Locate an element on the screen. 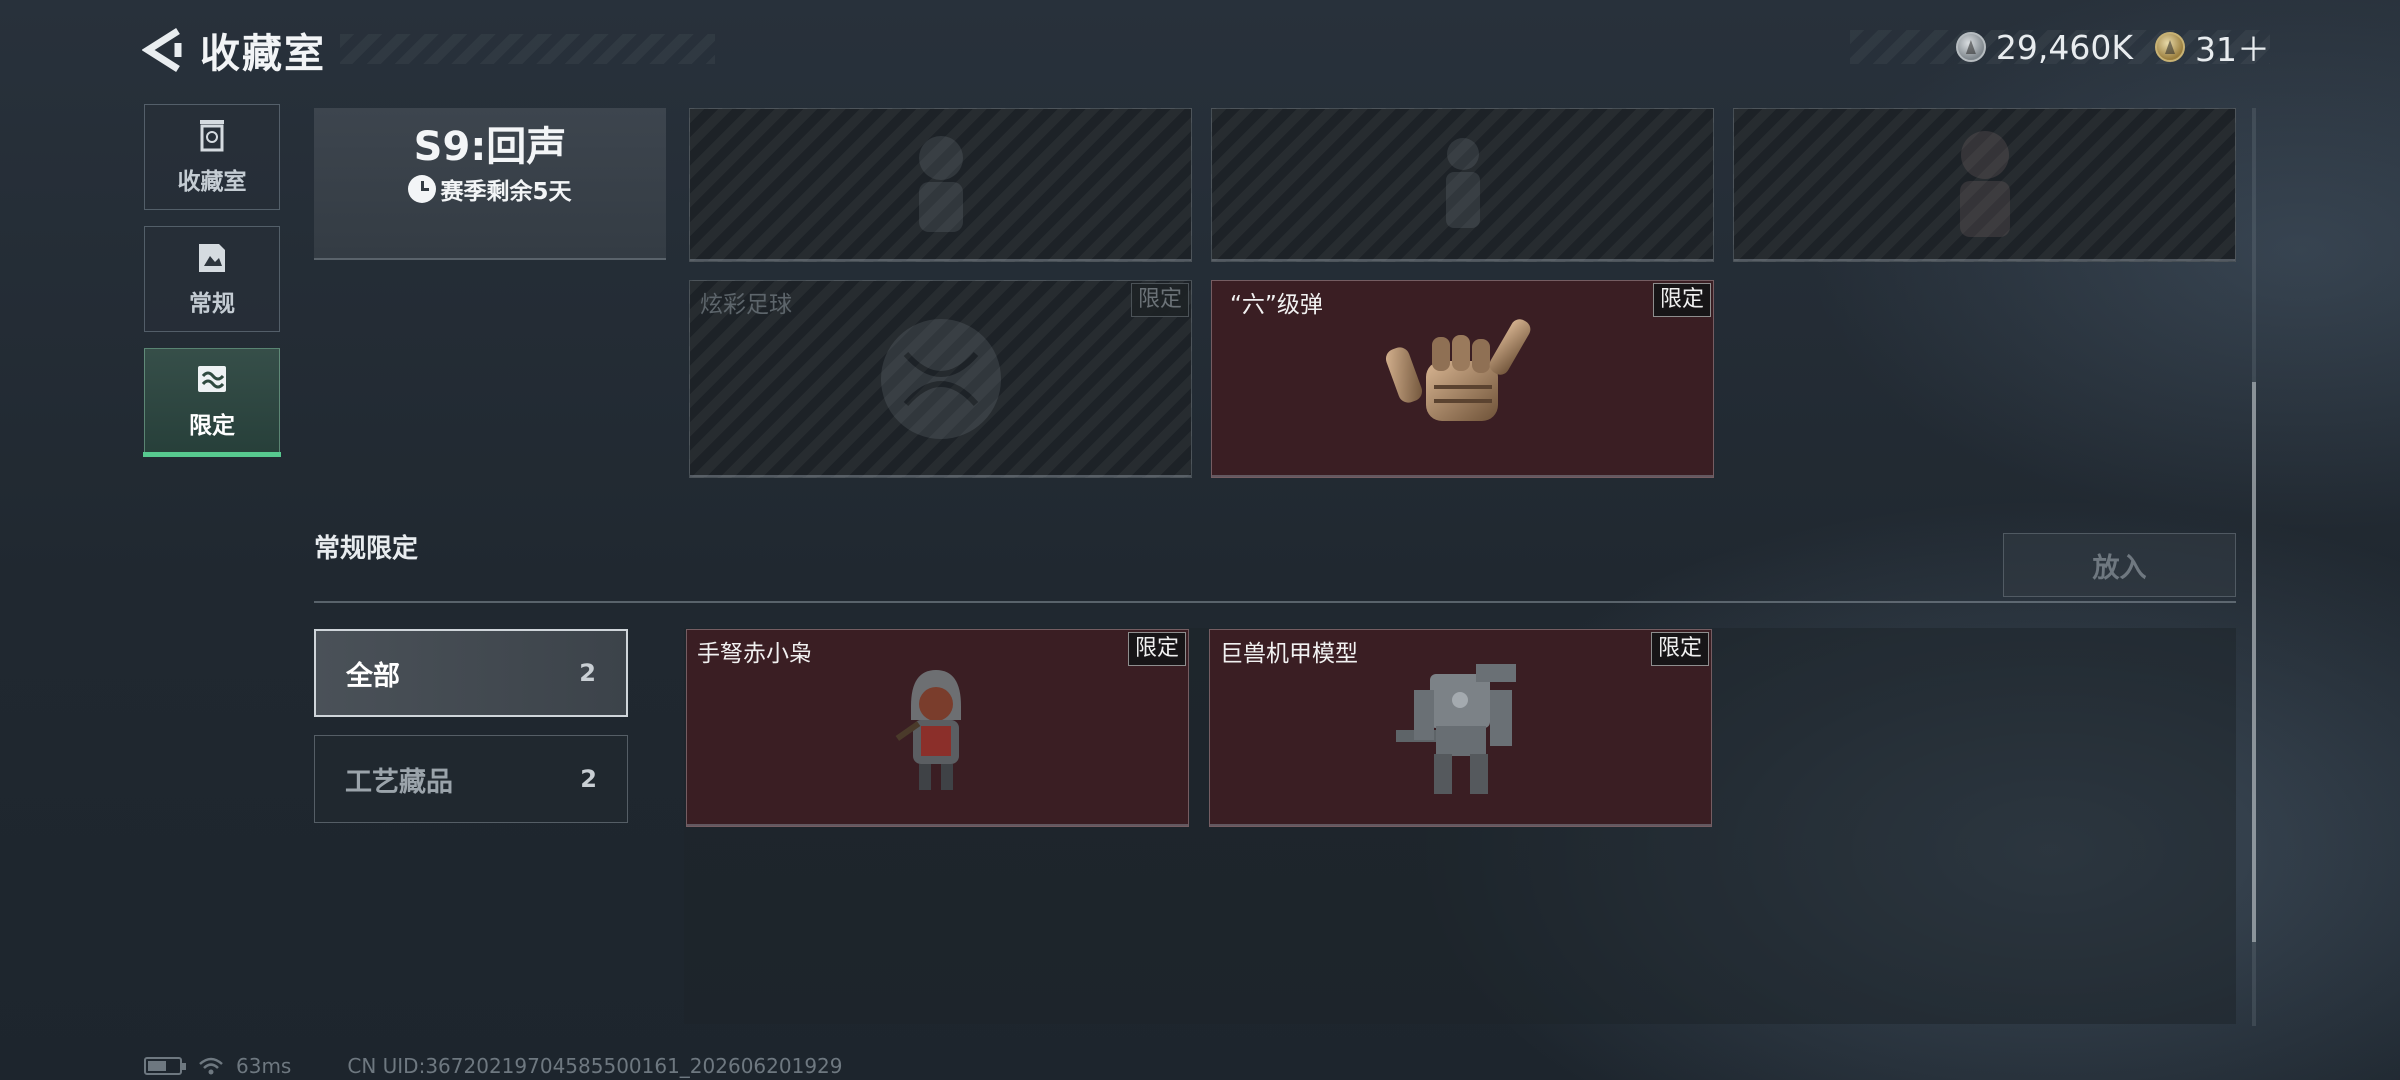  nav-label: 收藏室 is located at coordinates (212, 182).